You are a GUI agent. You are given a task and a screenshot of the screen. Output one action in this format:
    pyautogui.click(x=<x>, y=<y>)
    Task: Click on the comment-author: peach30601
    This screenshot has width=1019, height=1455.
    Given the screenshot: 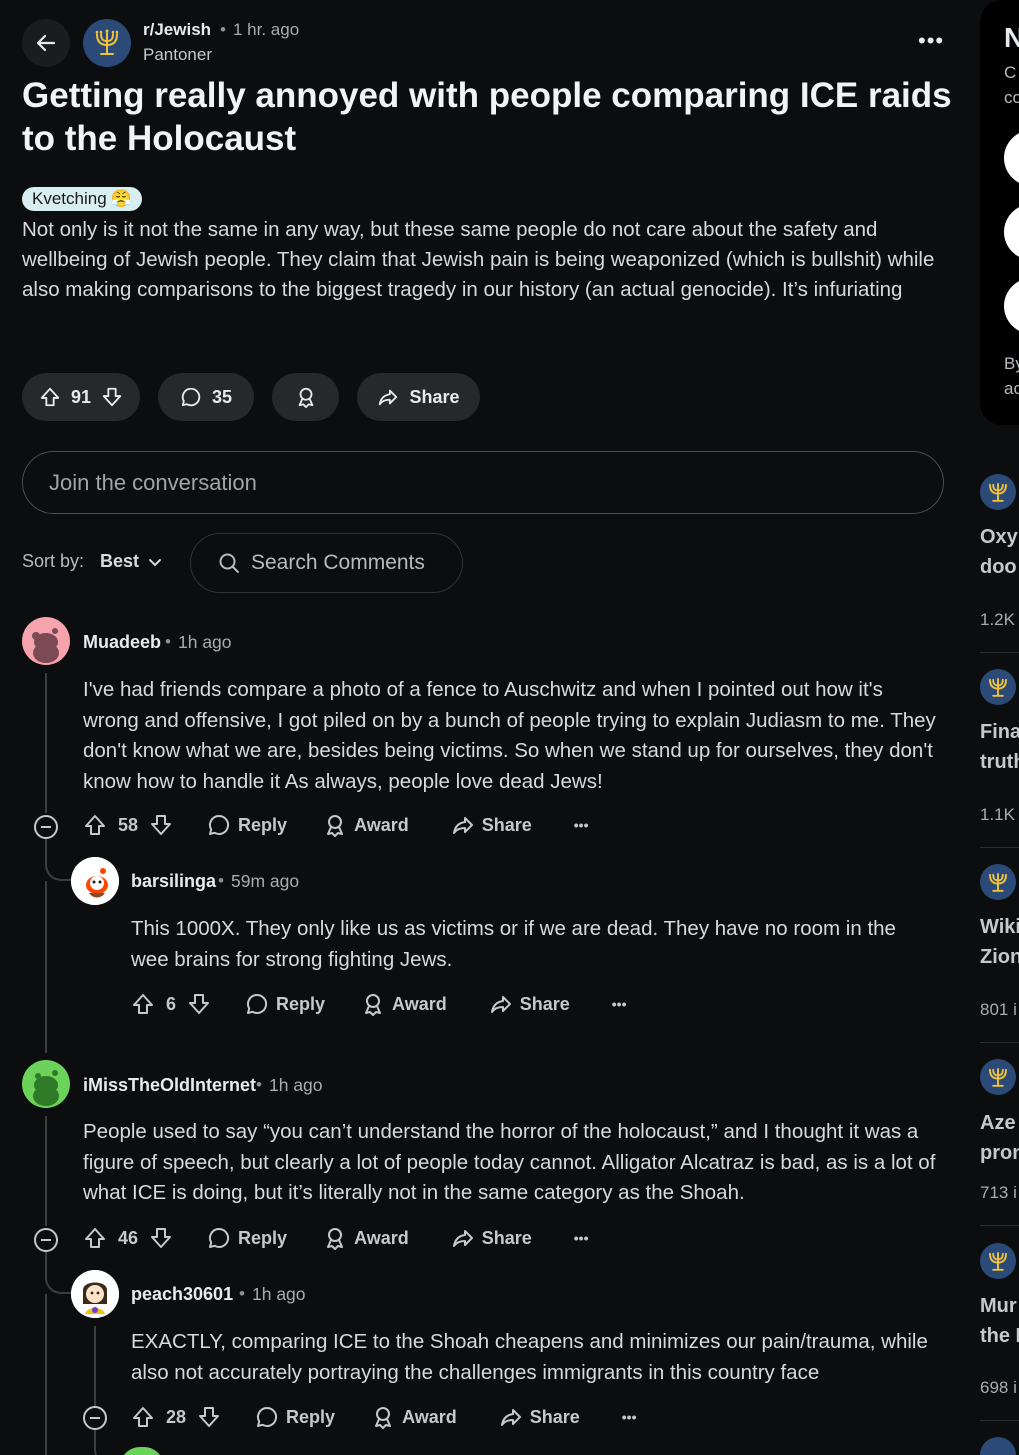 What is the action you would take?
    pyautogui.click(x=182, y=1294)
    